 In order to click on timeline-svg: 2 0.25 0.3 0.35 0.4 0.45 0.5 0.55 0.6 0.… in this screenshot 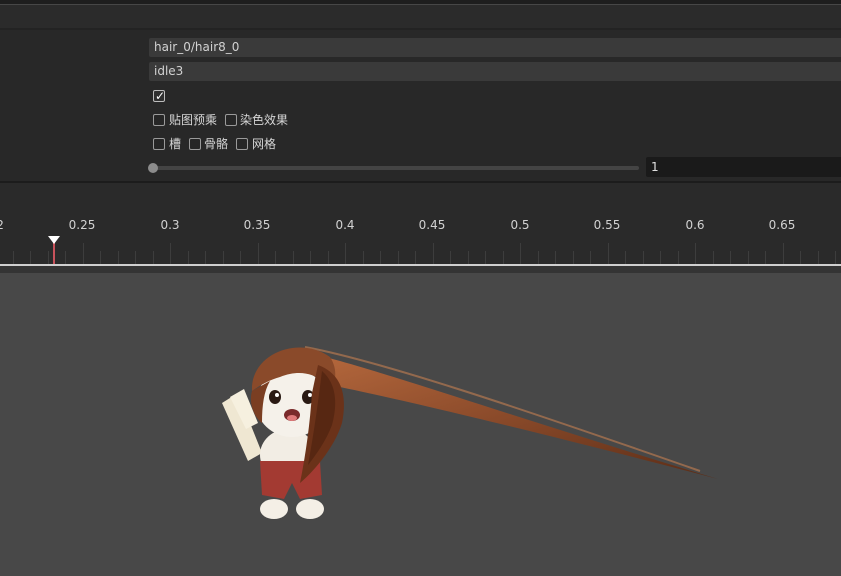, I will do `click(418, 241)`.